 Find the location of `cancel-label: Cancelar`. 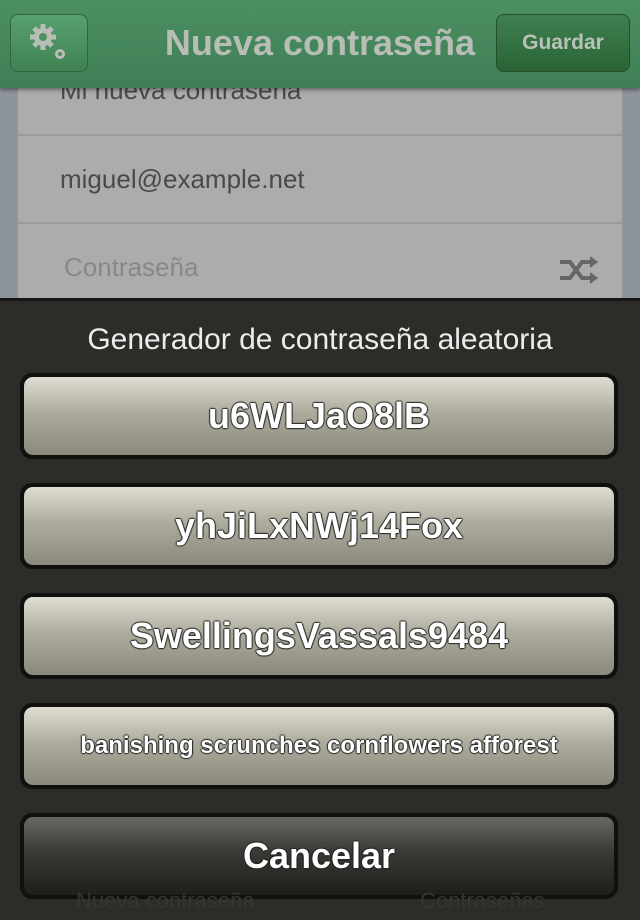

cancel-label: Cancelar is located at coordinates (319, 856).